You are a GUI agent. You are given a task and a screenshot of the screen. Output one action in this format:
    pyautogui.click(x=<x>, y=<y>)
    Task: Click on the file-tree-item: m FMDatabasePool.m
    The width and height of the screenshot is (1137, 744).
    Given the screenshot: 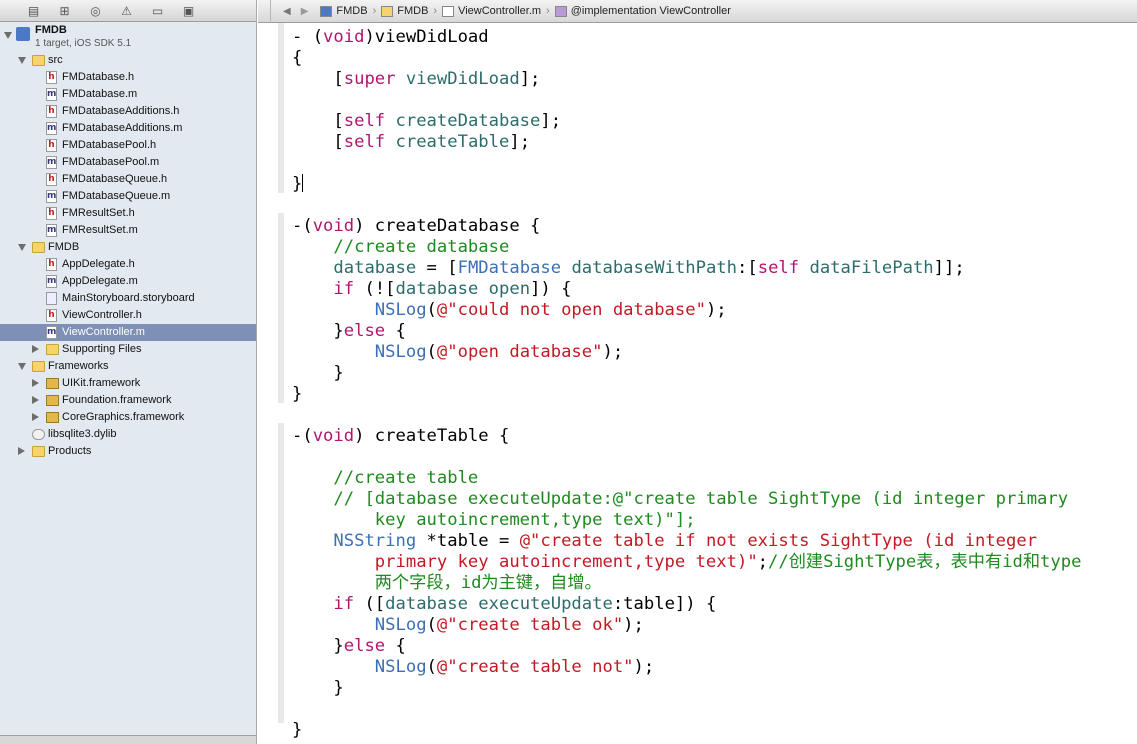 What is the action you would take?
    pyautogui.click(x=128, y=162)
    